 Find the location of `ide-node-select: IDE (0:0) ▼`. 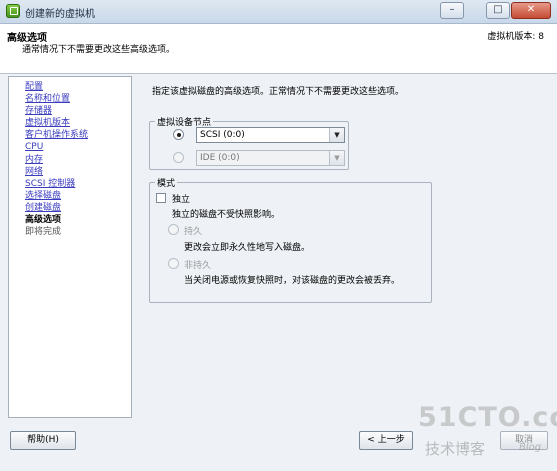

ide-node-select: IDE (0:0) ▼ is located at coordinates (270, 158).